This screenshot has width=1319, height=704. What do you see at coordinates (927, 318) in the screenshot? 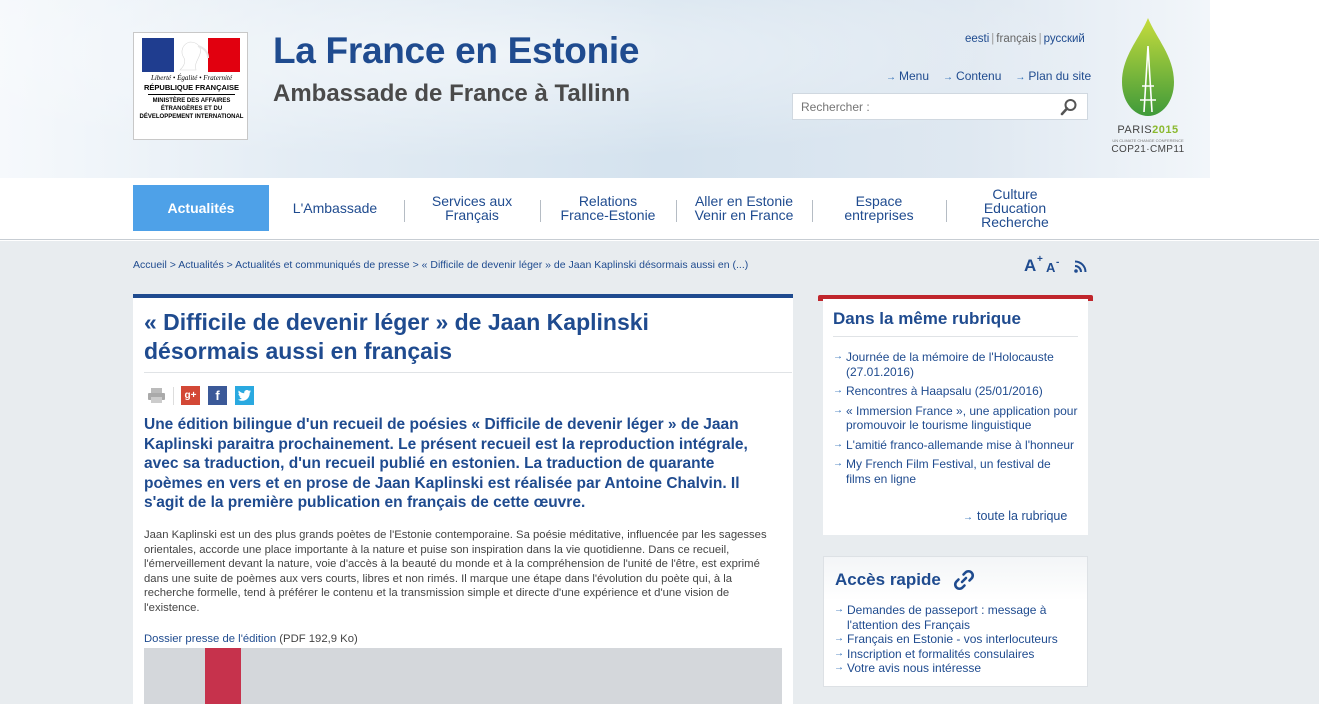
I see `same-rubrique-title: Dans la même rubrique` at bounding box center [927, 318].